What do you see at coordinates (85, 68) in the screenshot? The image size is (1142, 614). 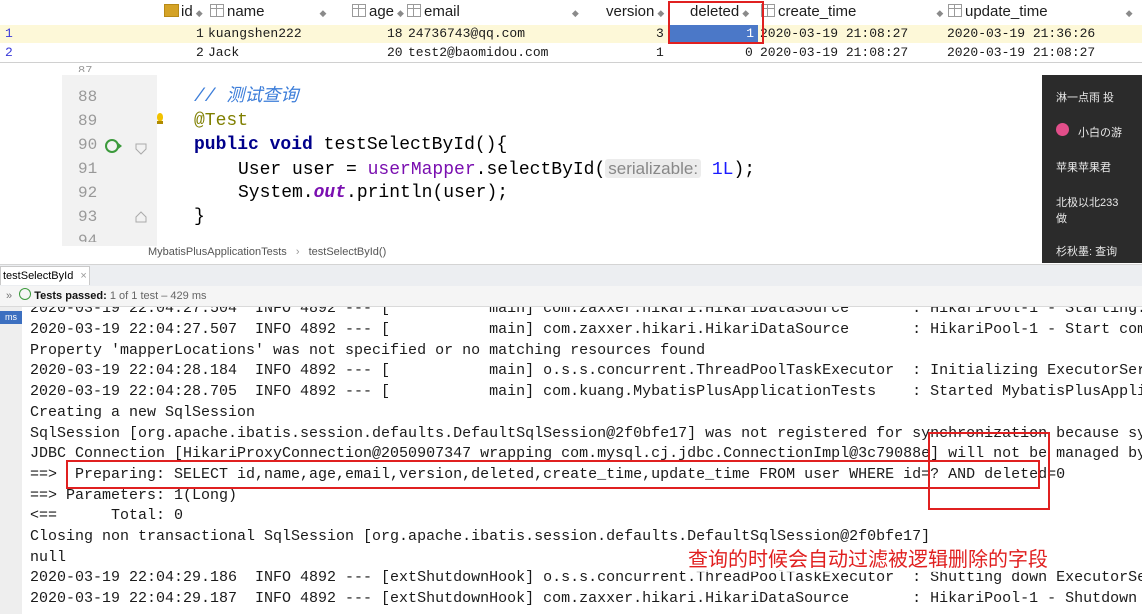 I see `line-number: 87` at bounding box center [85, 68].